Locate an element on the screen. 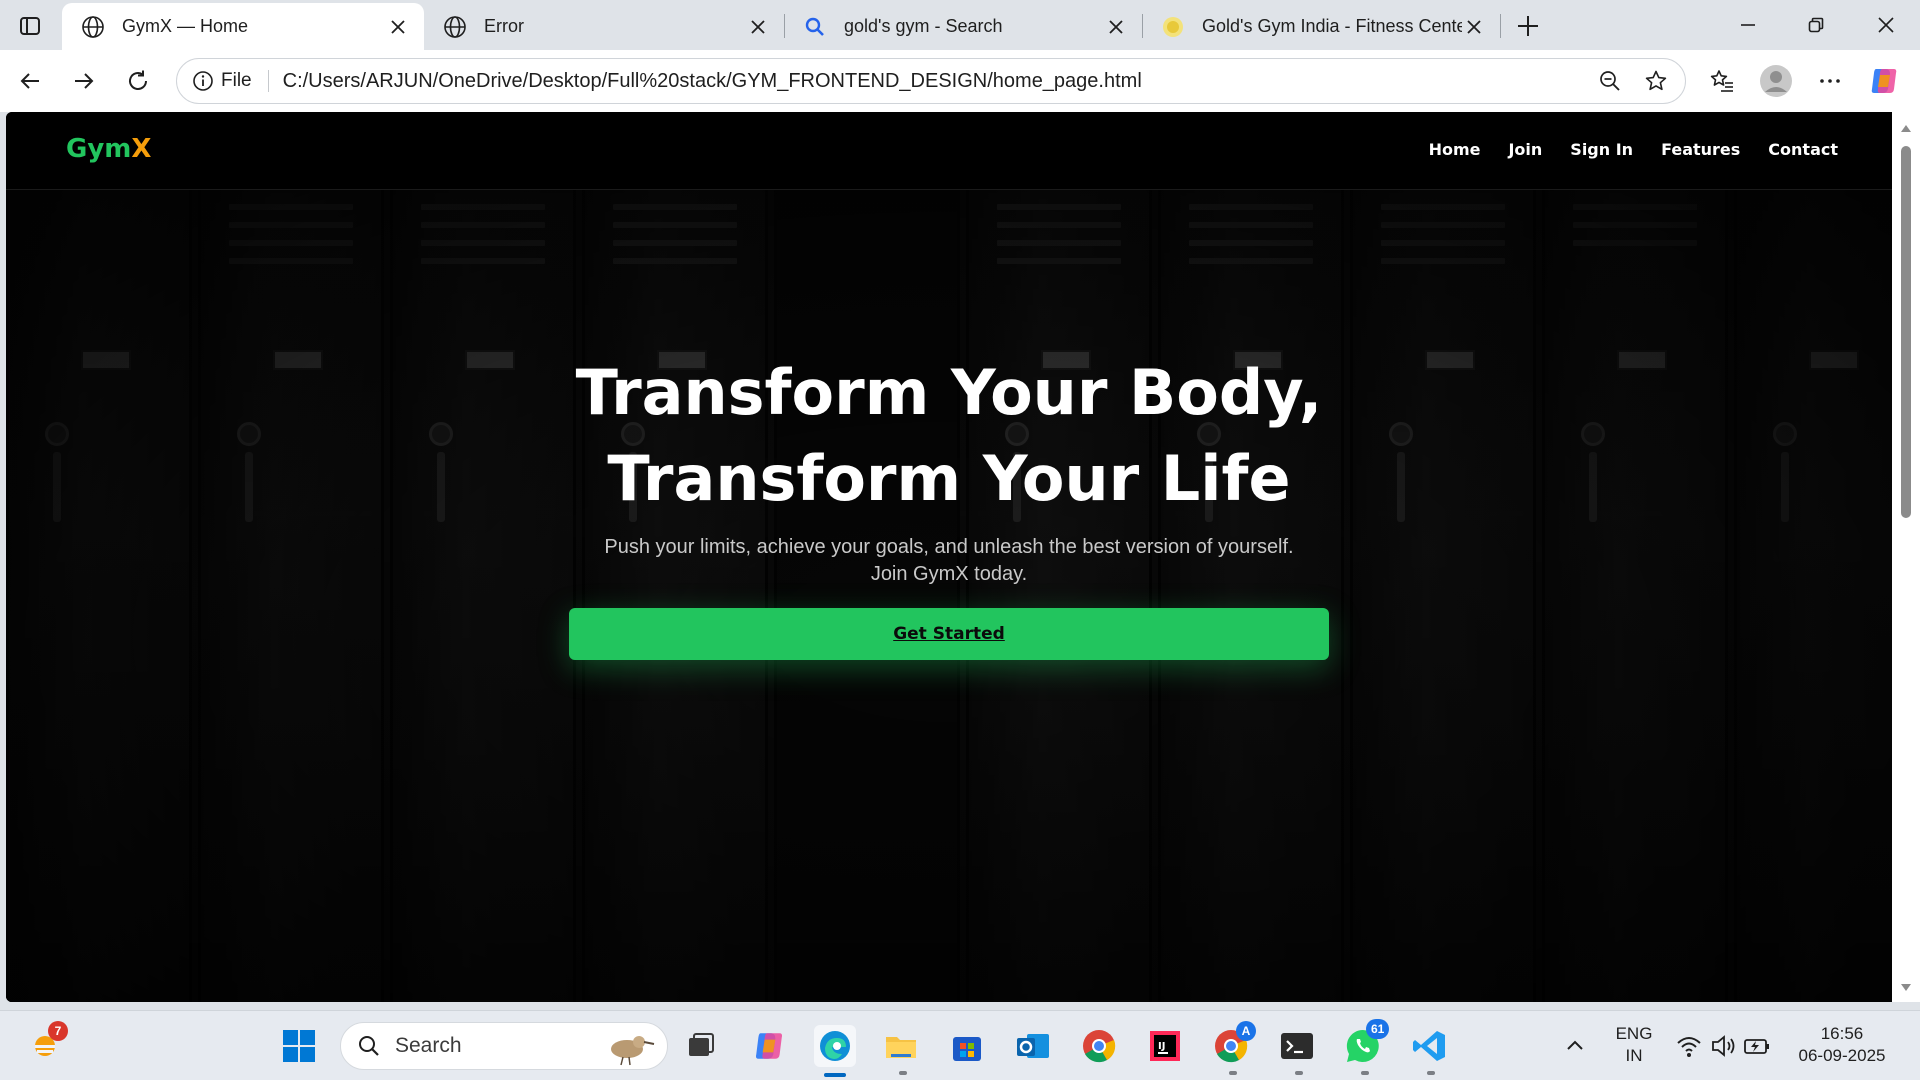 The image size is (1920, 1080). svg-text: IJ is located at coordinates (1161, 1046).